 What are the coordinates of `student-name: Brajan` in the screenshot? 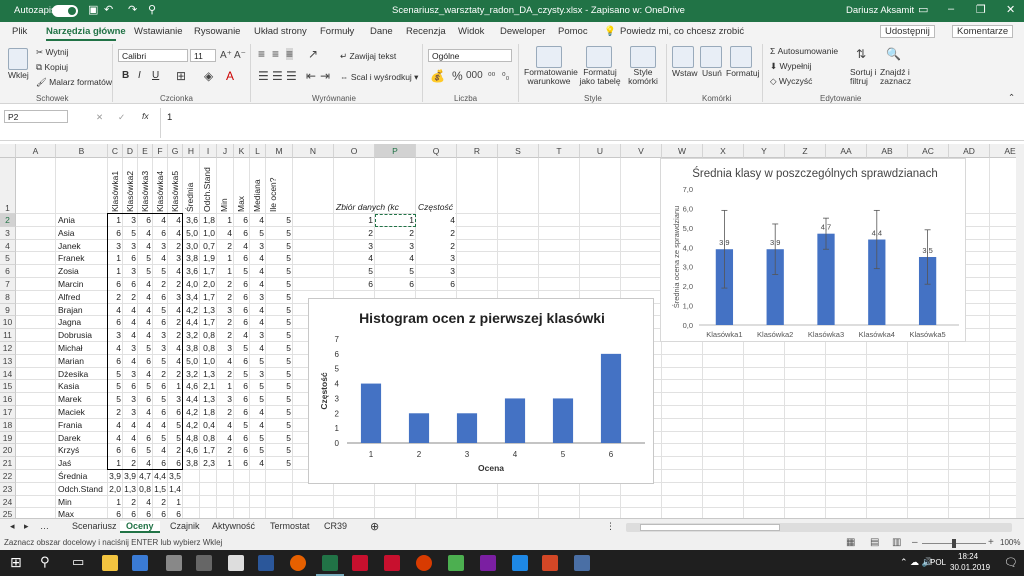 It's located at (81, 310).